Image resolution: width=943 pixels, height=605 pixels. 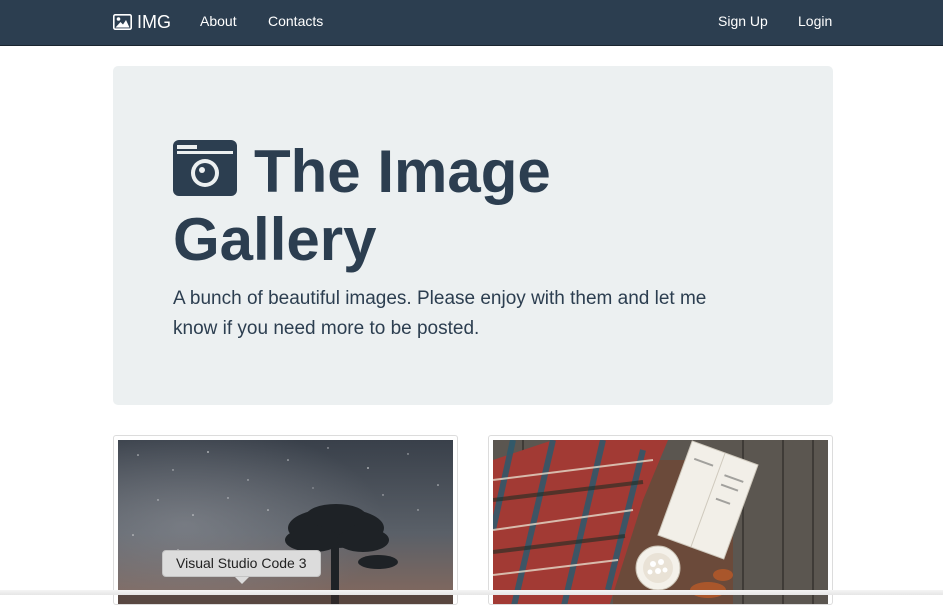 I want to click on nav-link-login: Login, so click(x=815, y=21).